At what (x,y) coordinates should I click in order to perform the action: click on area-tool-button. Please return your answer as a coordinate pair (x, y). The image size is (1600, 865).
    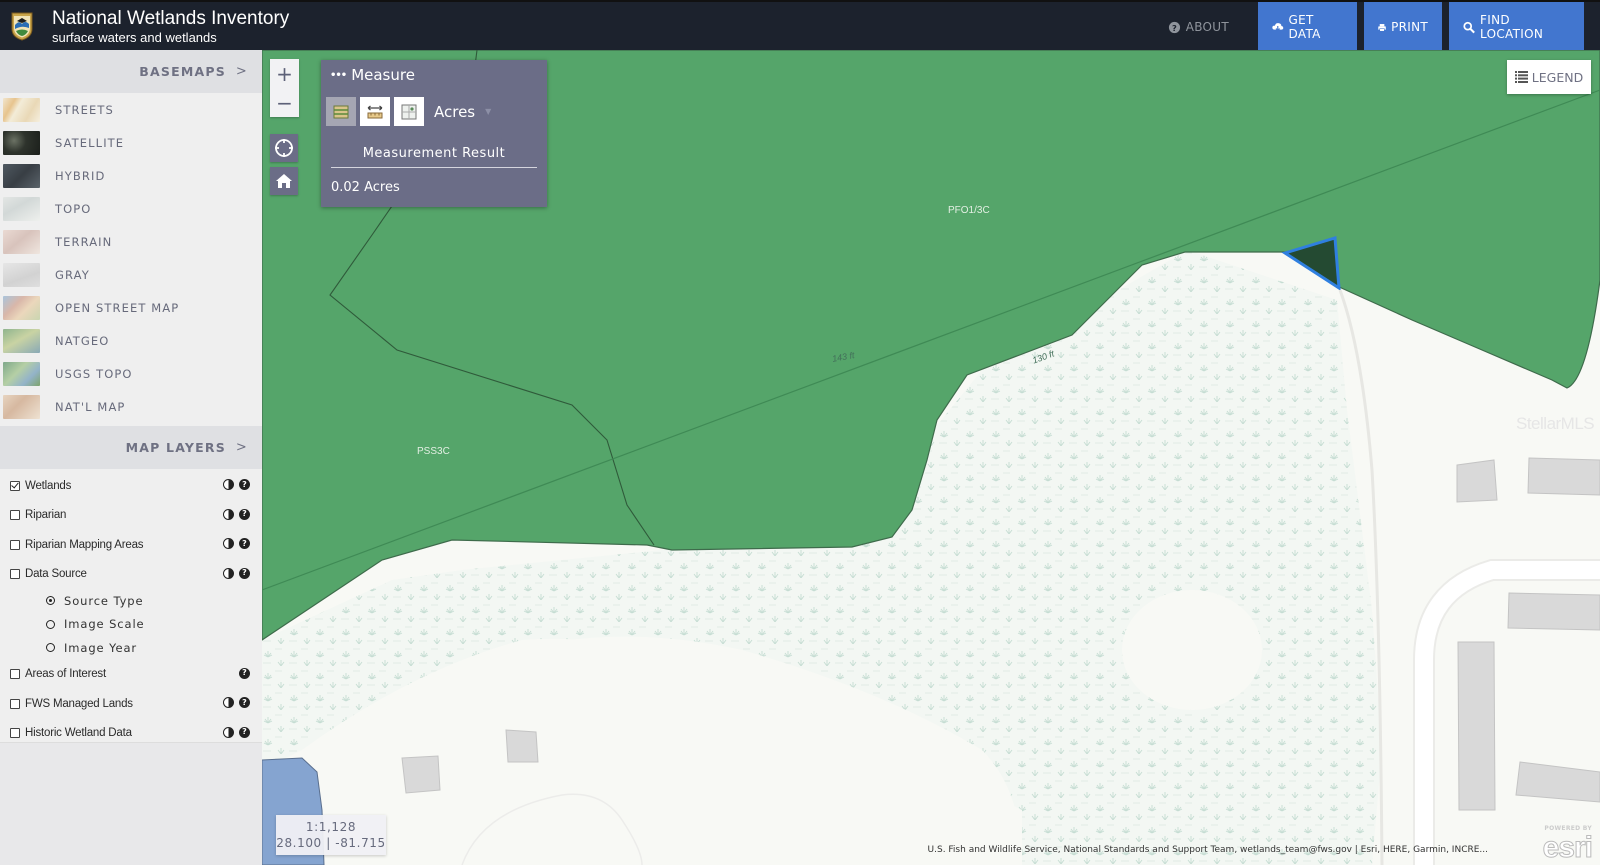
    Looking at the image, I should click on (341, 111).